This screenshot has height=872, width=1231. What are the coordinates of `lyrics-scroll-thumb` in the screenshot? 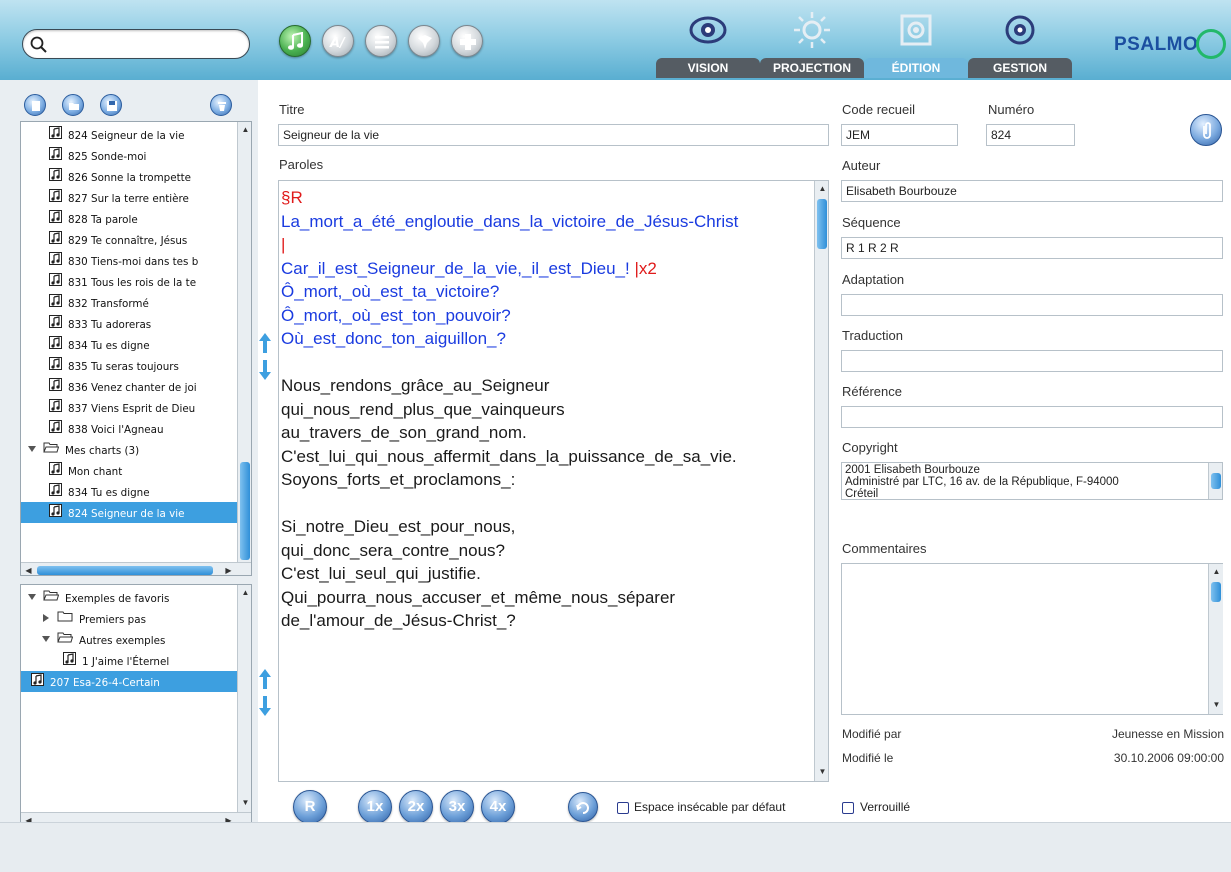 It's located at (822, 224).